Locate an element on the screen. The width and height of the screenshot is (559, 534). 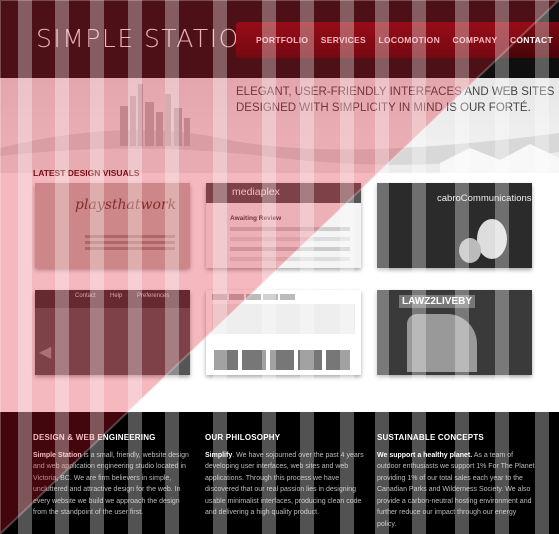
footer-heading: SUSTAINABLE CONCEPTS is located at coordinates (430, 437).